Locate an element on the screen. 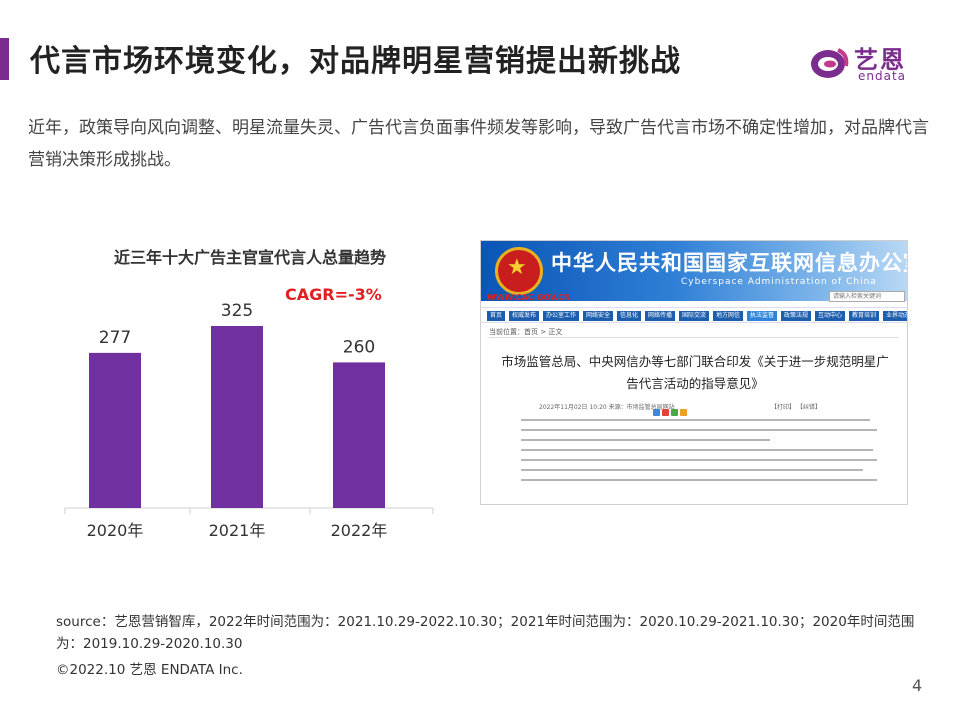  bar-chart: 277 2020年 325 2021年 260 2022年 is located at coordinates (249, 420).